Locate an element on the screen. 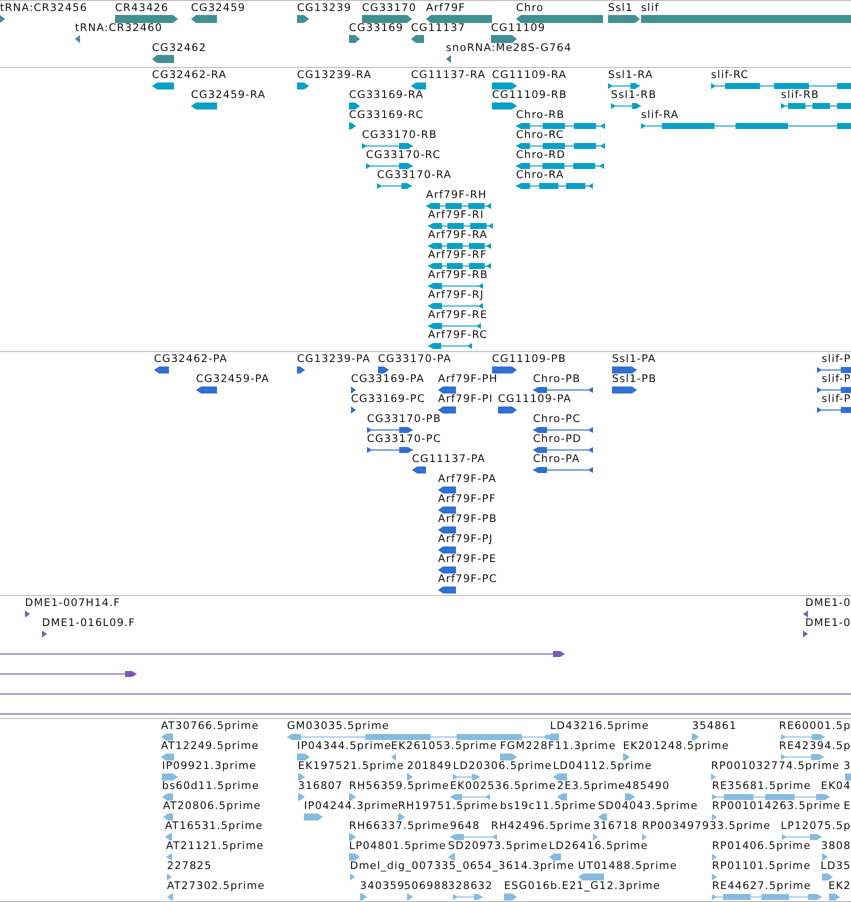  feature-label: CG32459-RA is located at coordinates (228, 95).